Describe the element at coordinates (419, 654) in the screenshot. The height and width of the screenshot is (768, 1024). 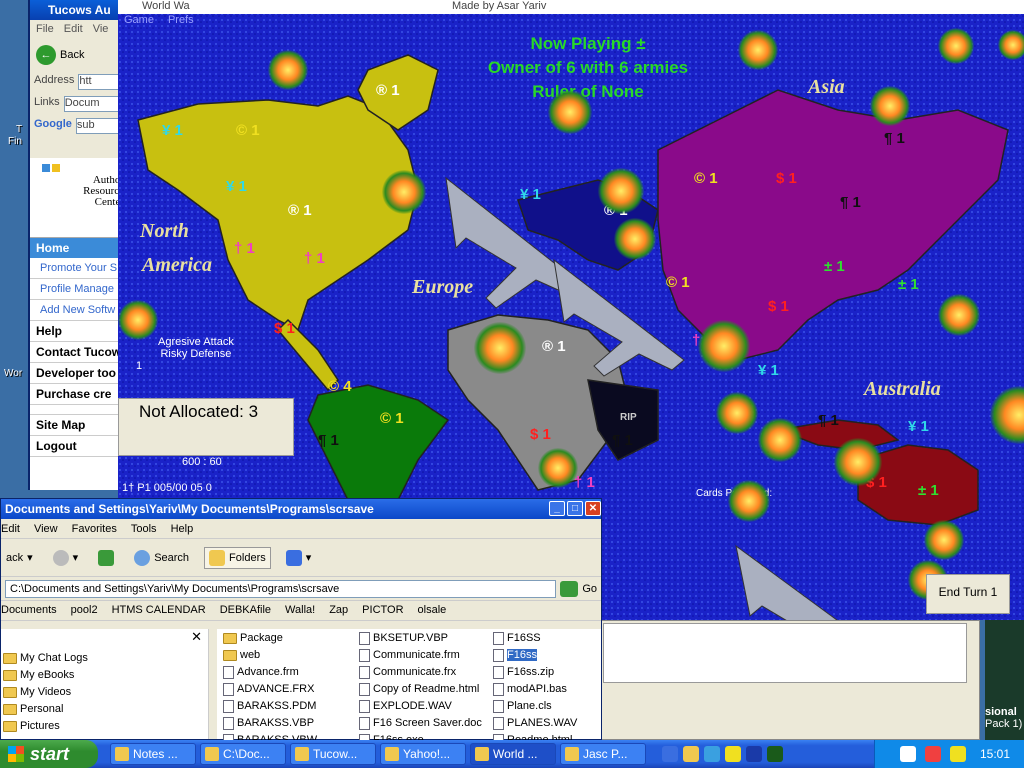
I see `file-item: Communicate.frm` at that location.